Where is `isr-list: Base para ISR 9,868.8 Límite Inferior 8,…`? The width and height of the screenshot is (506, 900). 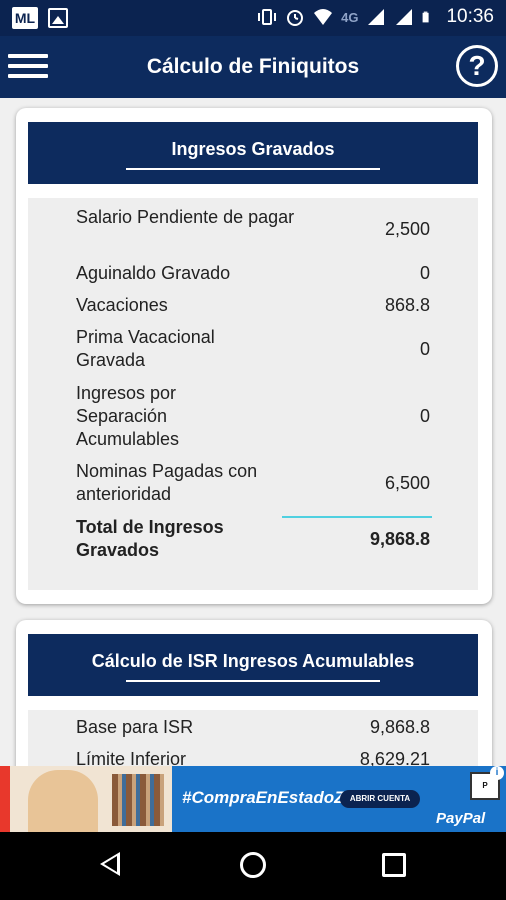 isr-list: Base para ISR 9,868.8 Límite Inferior 8,… is located at coordinates (253, 738).